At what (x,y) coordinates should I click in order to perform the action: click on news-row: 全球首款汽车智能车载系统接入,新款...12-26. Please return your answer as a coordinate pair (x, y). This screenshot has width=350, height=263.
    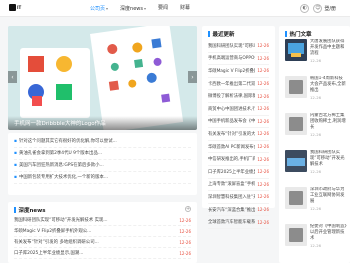
    Looking at the image, I should click on (238, 222).